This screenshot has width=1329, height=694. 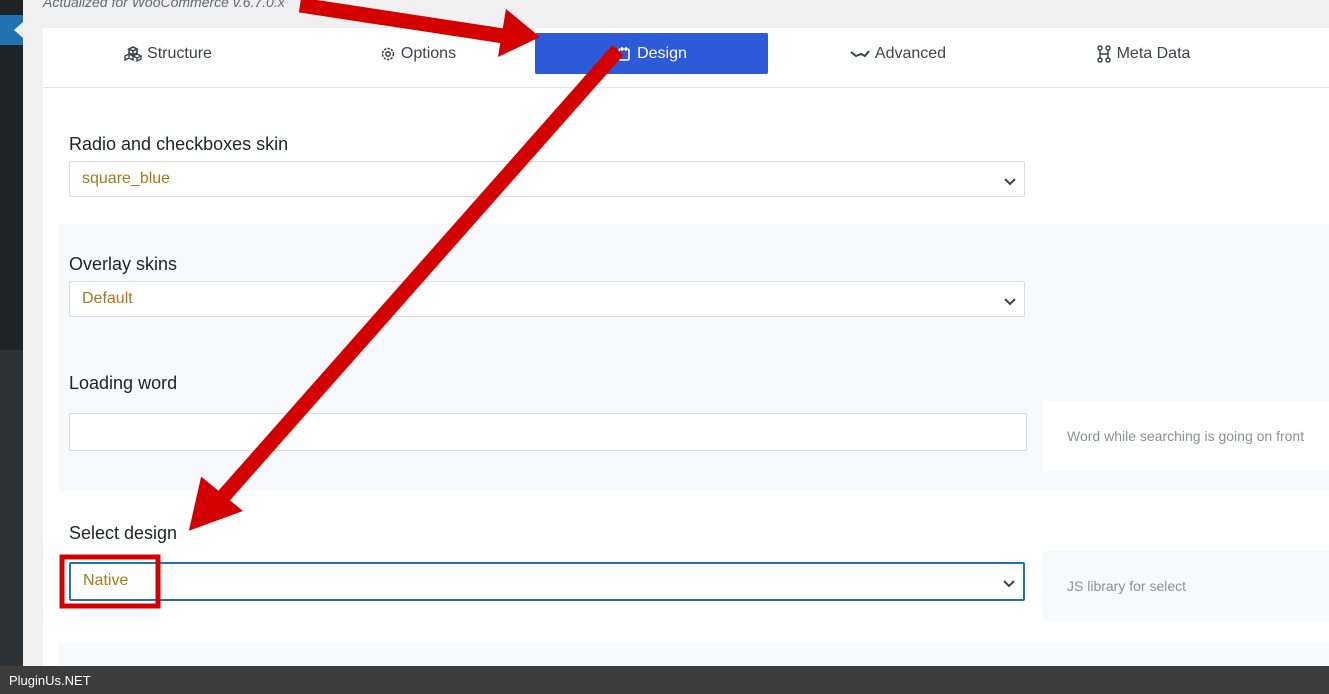 What do you see at coordinates (860, 54) in the screenshot?
I see `wave-icon` at bounding box center [860, 54].